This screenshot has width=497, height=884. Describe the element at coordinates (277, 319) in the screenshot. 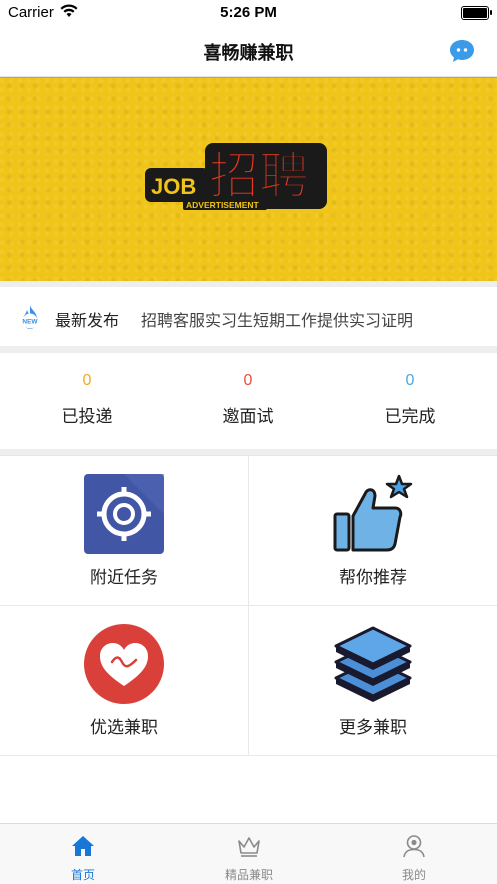

I see `news-headline: 招聘客服实习生短期工作提供实习证明` at that location.